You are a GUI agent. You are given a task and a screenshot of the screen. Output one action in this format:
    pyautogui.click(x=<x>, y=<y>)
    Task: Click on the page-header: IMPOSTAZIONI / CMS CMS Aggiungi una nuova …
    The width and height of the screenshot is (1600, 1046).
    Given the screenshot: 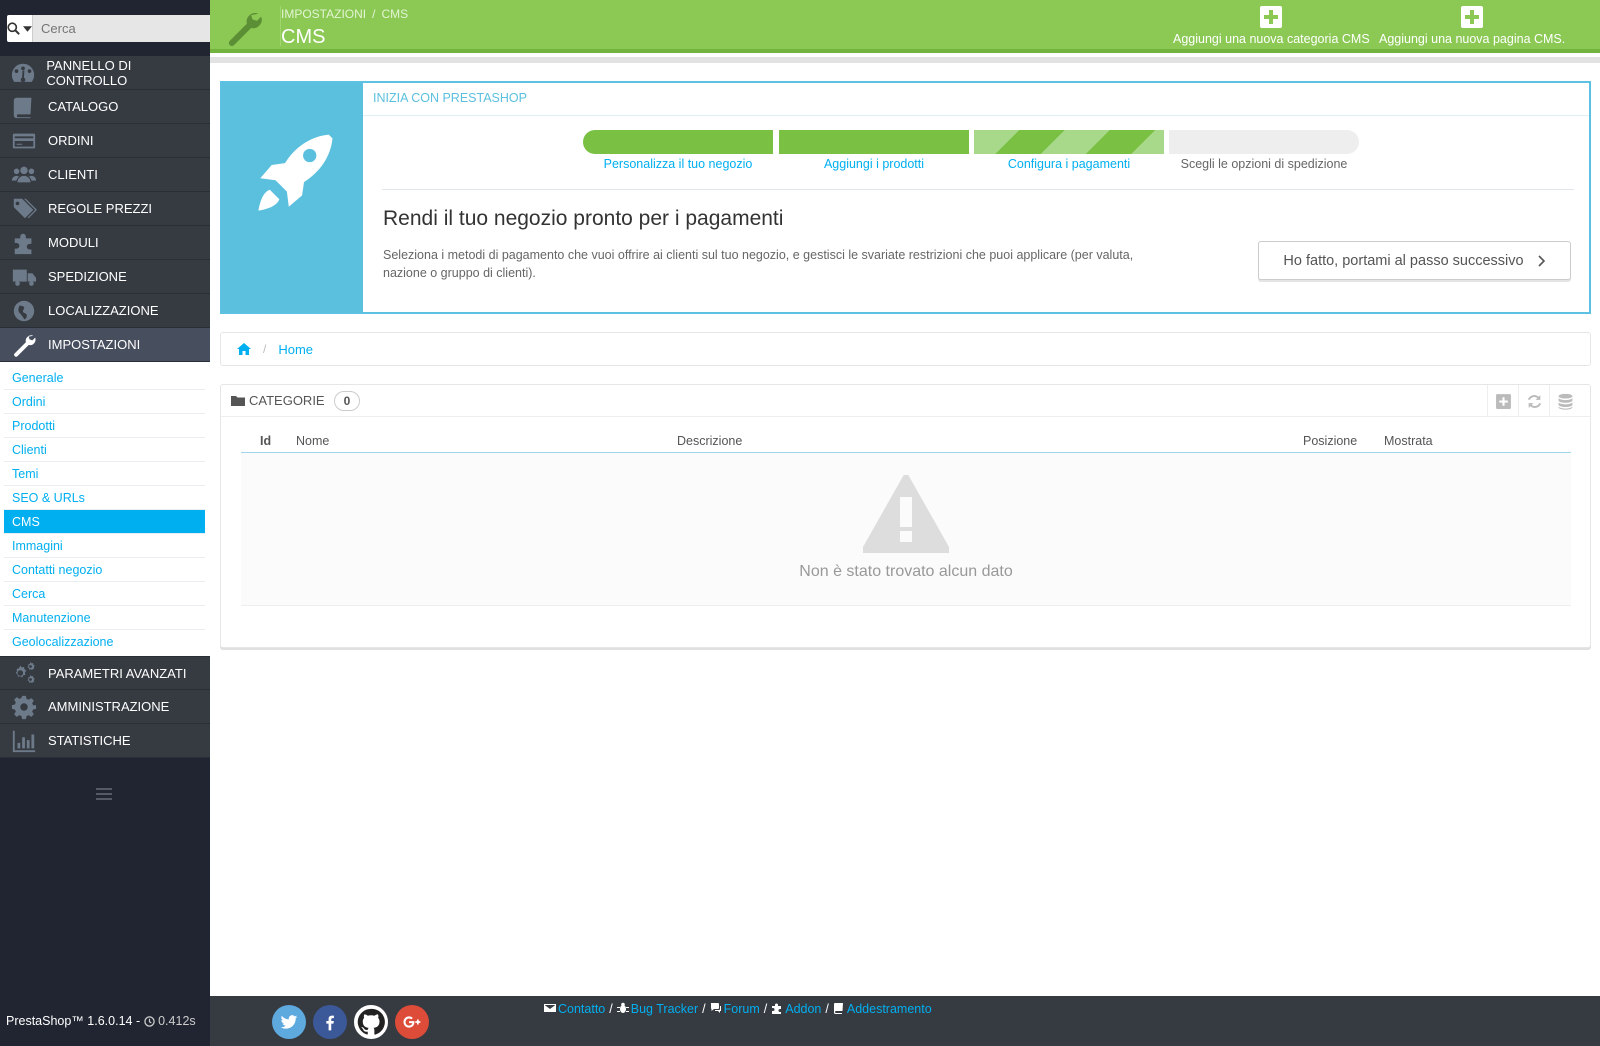 What is the action you would take?
    pyautogui.click(x=905, y=26)
    